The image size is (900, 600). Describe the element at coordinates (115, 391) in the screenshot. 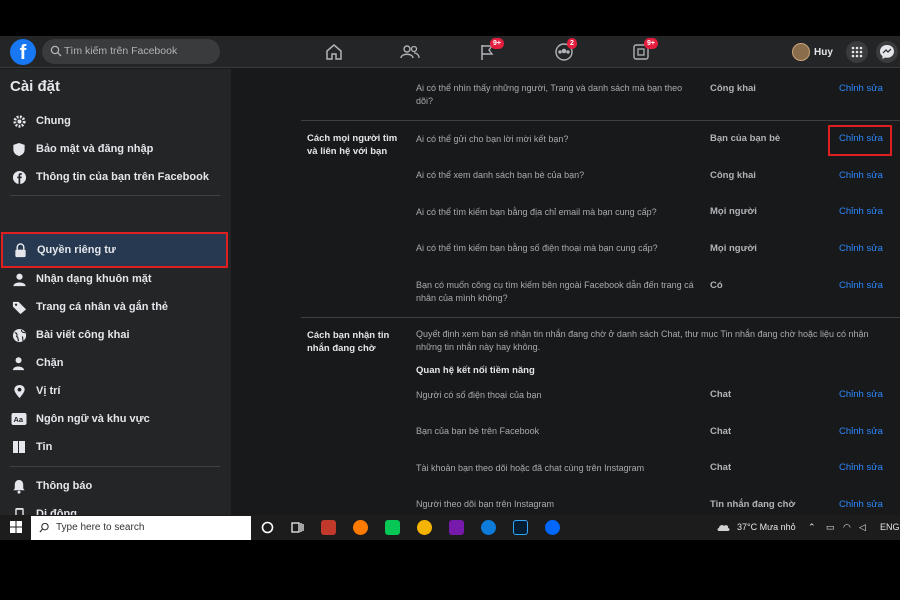

I see `sidebar-item-location: Vị trí` at that location.